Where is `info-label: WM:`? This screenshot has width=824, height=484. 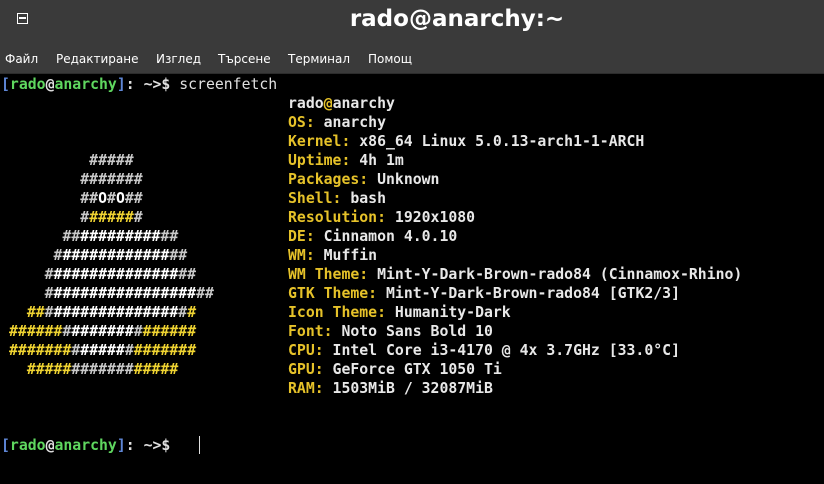 info-label: WM: is located at coordinates (301, 255).